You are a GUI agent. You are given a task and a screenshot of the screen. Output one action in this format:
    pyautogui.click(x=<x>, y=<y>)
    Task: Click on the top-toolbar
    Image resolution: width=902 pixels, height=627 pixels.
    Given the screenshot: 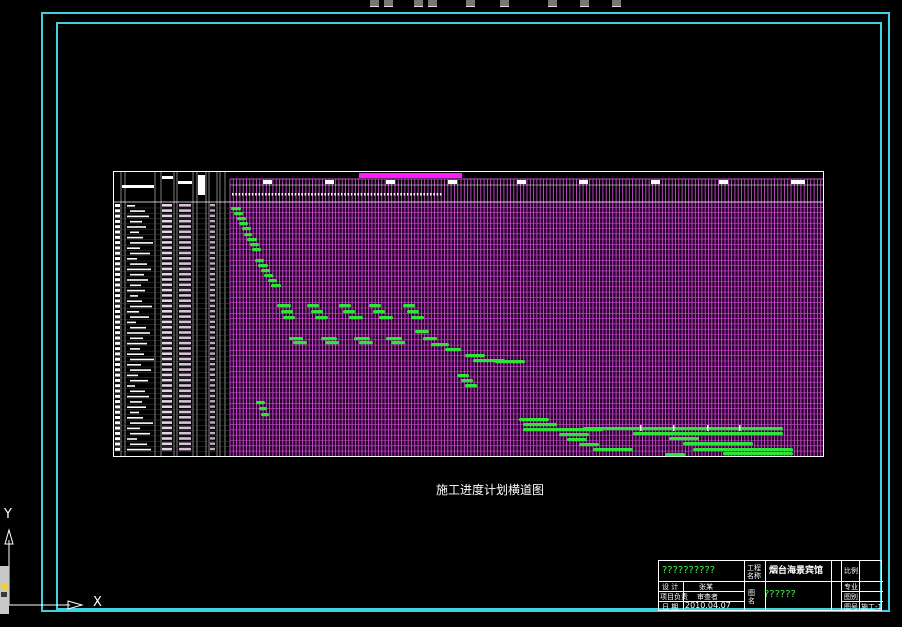 What is the action you would take?
    pyautogui.click(x=451, y=4)
    